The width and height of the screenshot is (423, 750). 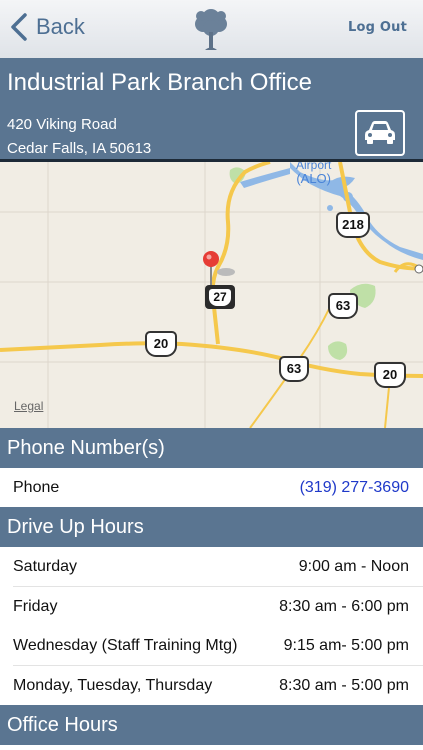 I want to click on hours-time: 8:30 am - 5:00 pm, so click(x=344, y=685).